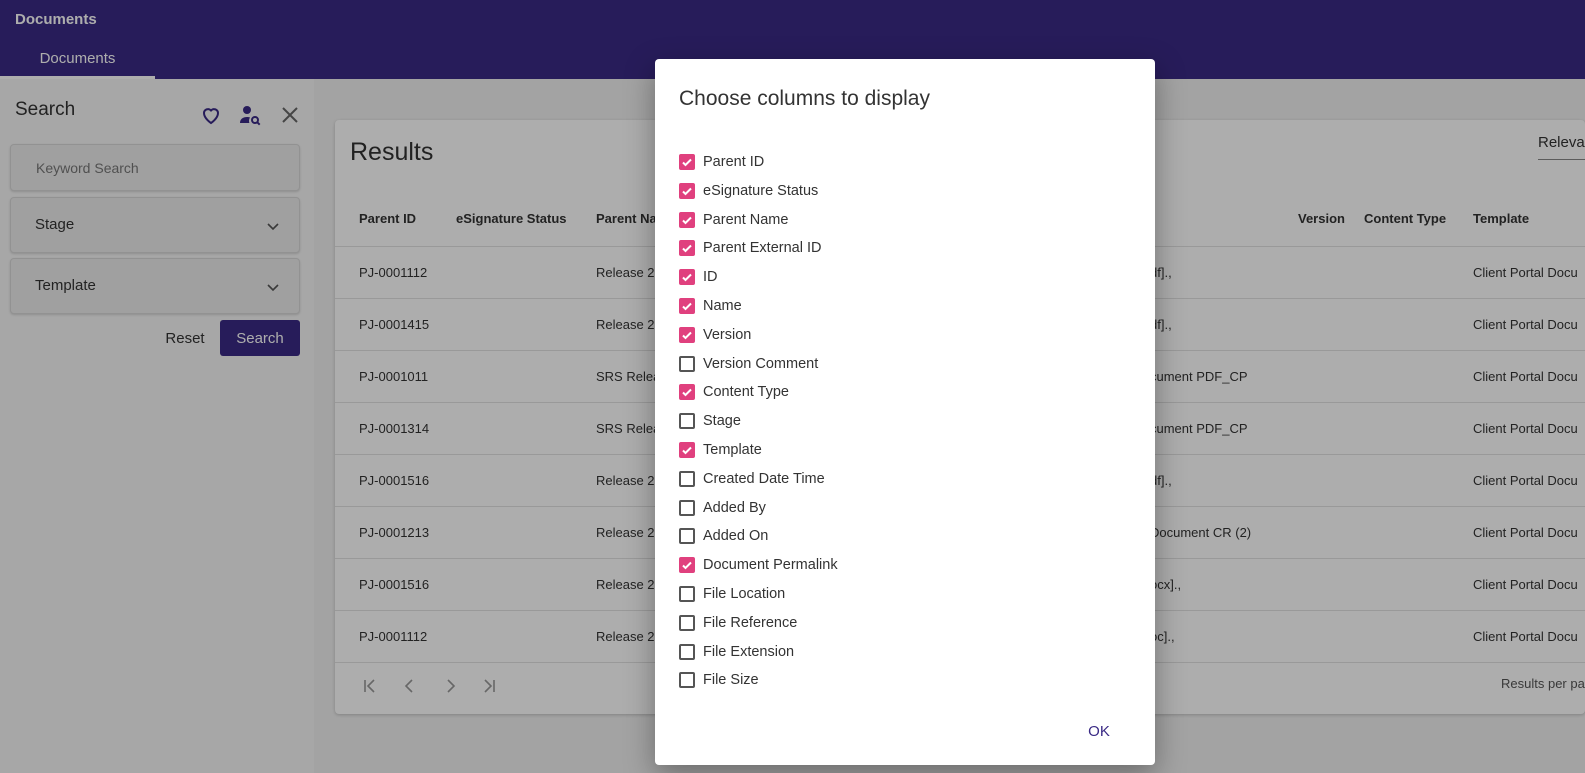 This screenshot has width=1585, height=773. I want to click on option-label: Parent ID, so click(734, 162).